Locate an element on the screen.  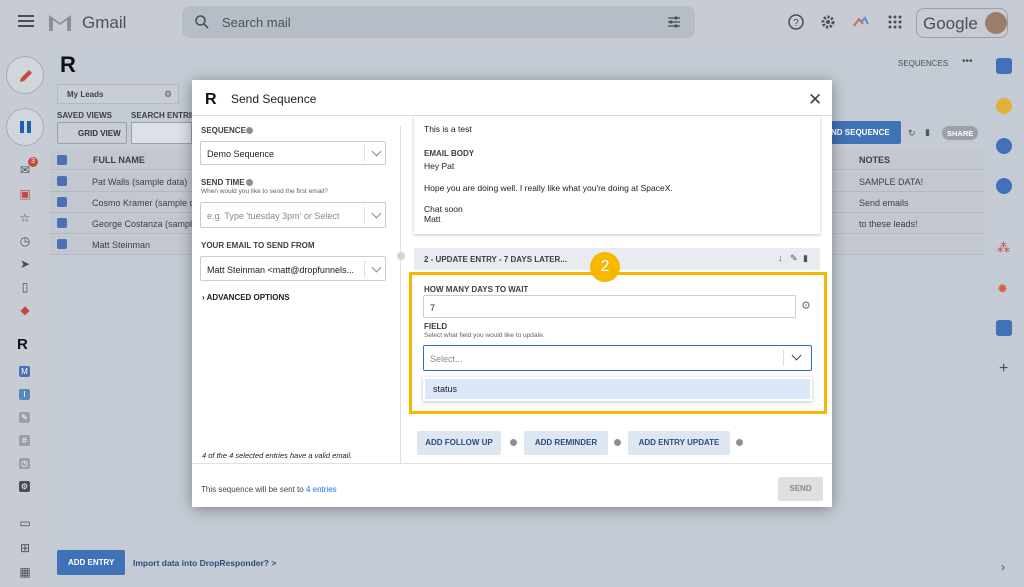
grid-view-button: GRID VIEW is located at coordinates (92, 133).